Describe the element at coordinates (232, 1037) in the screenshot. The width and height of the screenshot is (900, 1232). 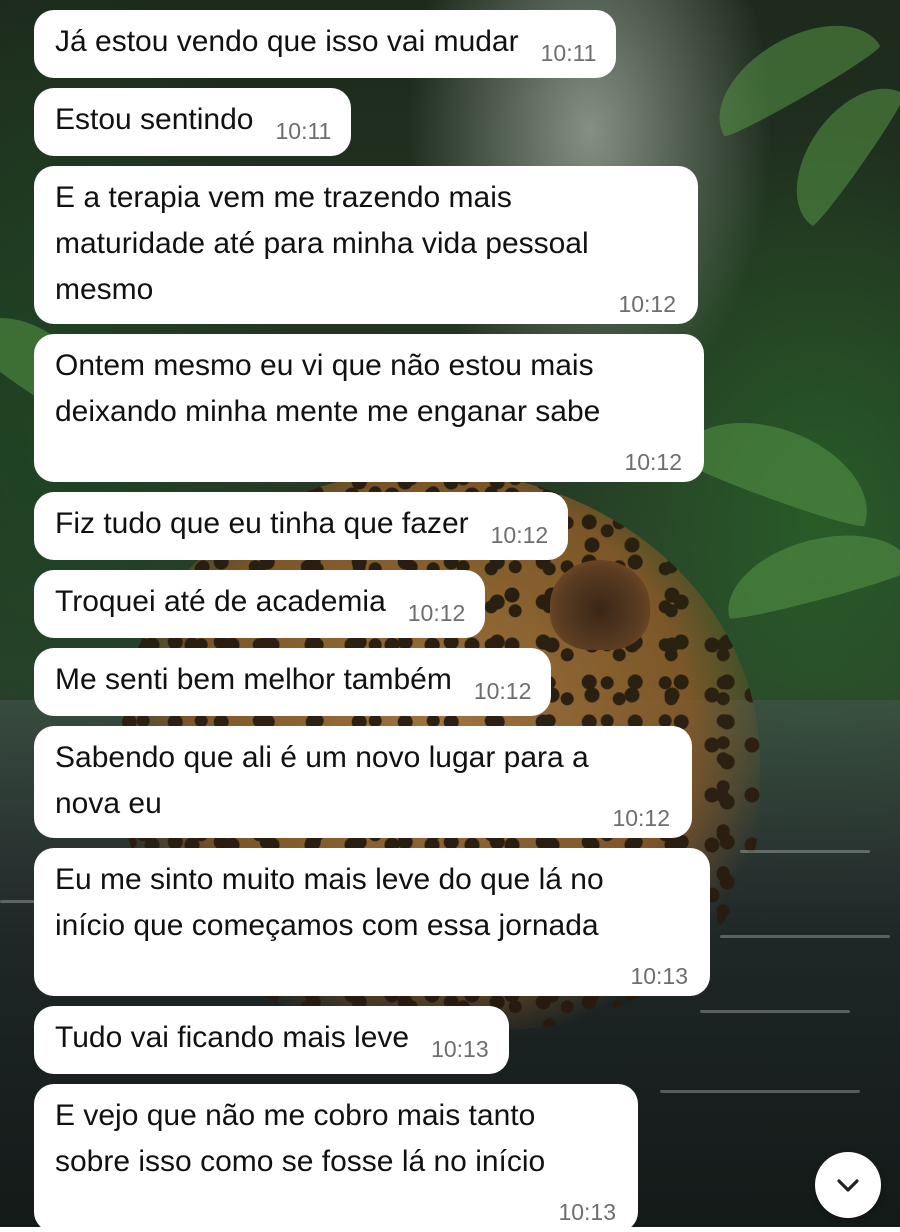
I see `message-text: Tudo vai ficando mais leve` at that location.